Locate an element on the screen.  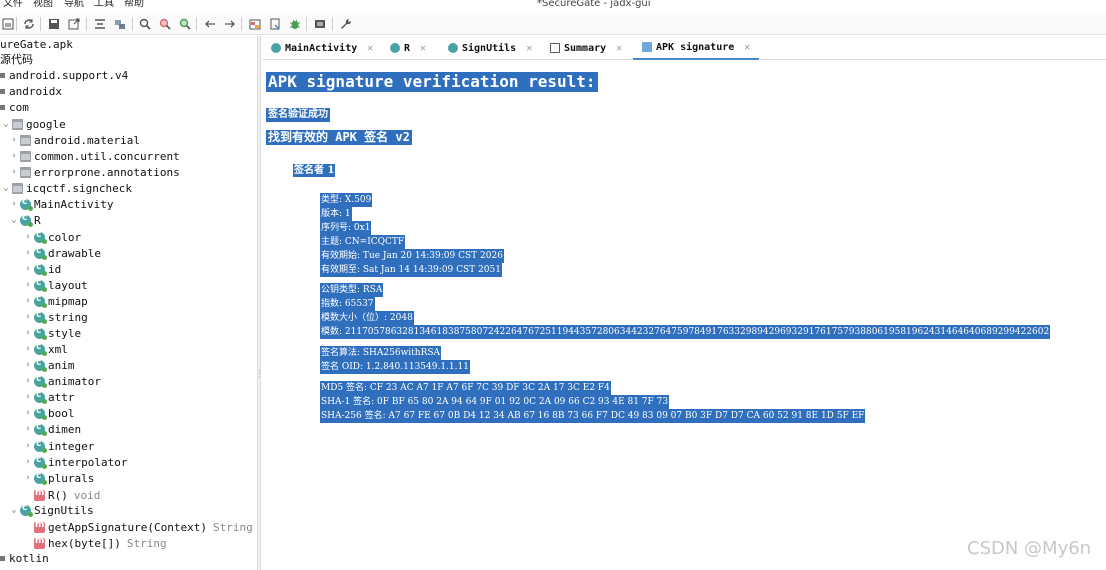
tree-r-item: › attr is located at coordinates (48, 397).